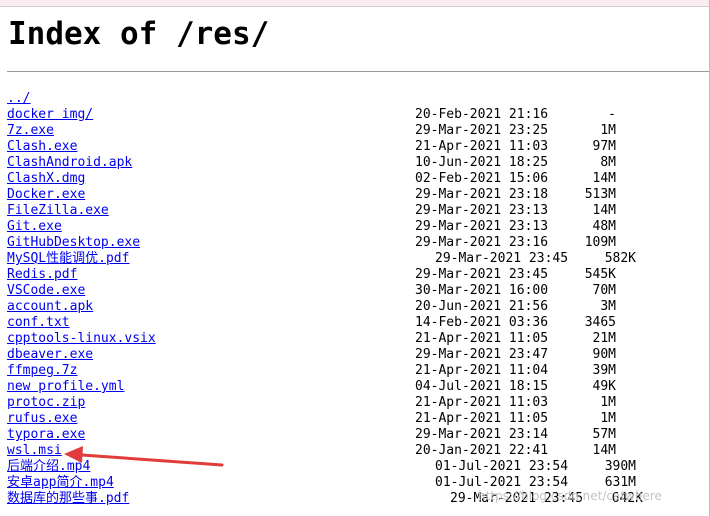 Image resolution: width=710 pixels, height=516 pixels. Describe the element at coordinates (144, 456) in the screenshot. I see `annotation-arrow` at that location.